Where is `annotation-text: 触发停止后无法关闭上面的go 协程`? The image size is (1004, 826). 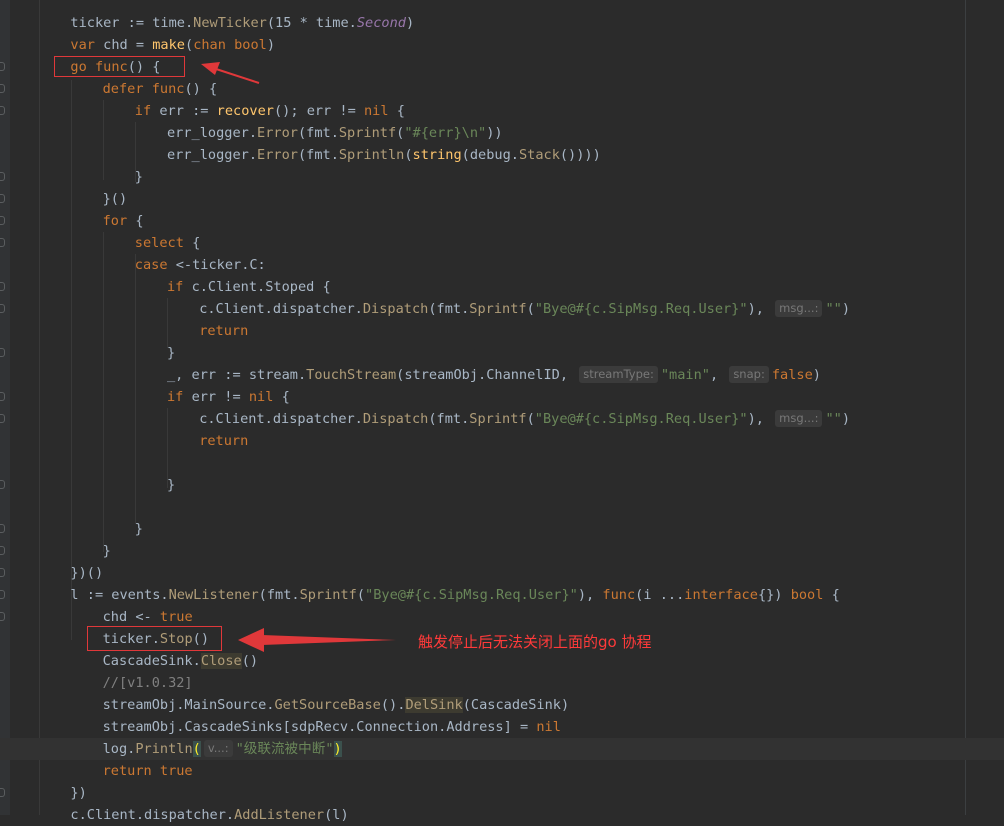 annotation-text: 触发停止后无法关闭上面的go 协程 is located at coordinates (535, 642).